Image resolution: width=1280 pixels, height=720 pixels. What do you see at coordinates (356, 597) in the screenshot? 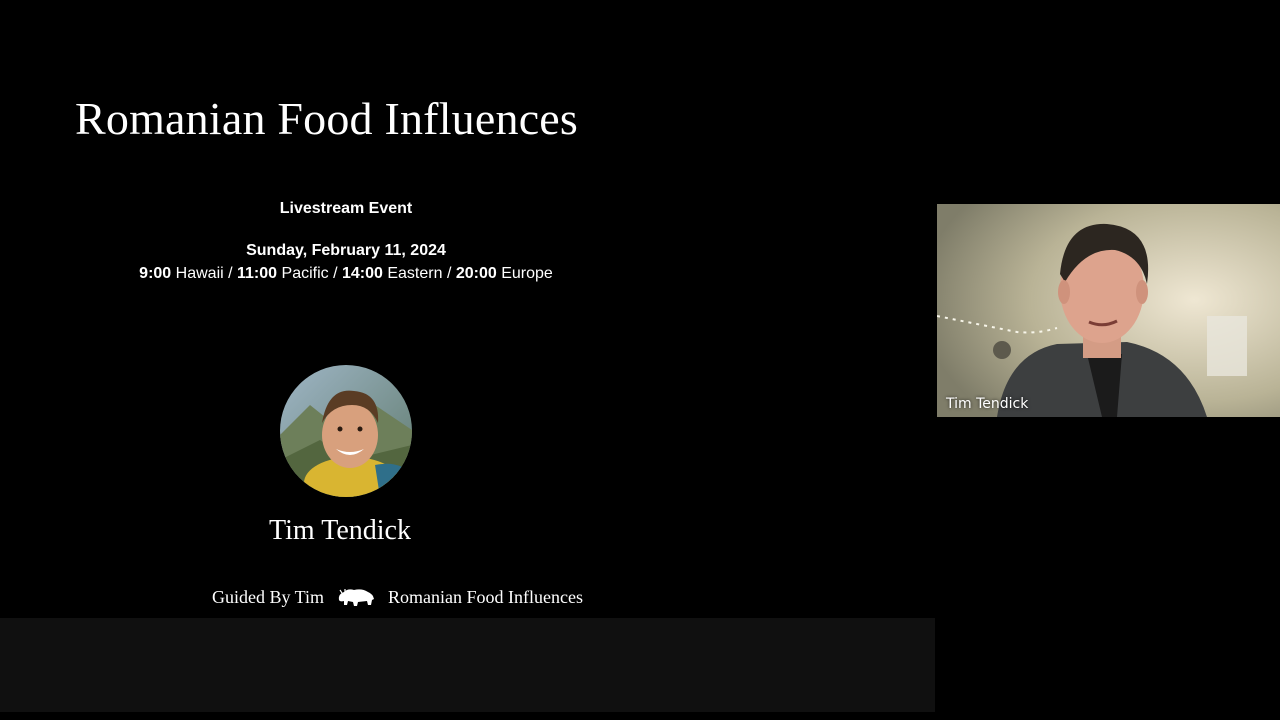
I see `bison-logo-icon` at bounding box center [356, 597].